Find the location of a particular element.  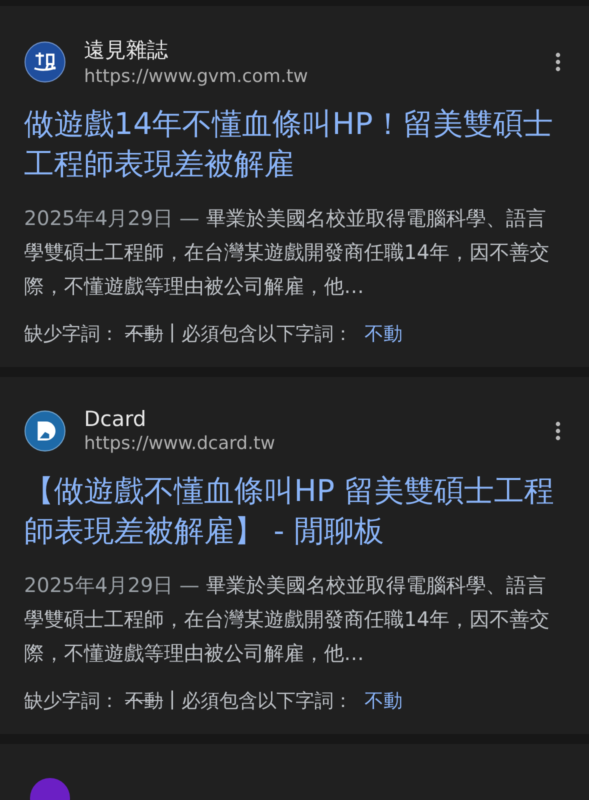

site-url: https://www.gvm.com.tw is located at coordinates (197, 76).